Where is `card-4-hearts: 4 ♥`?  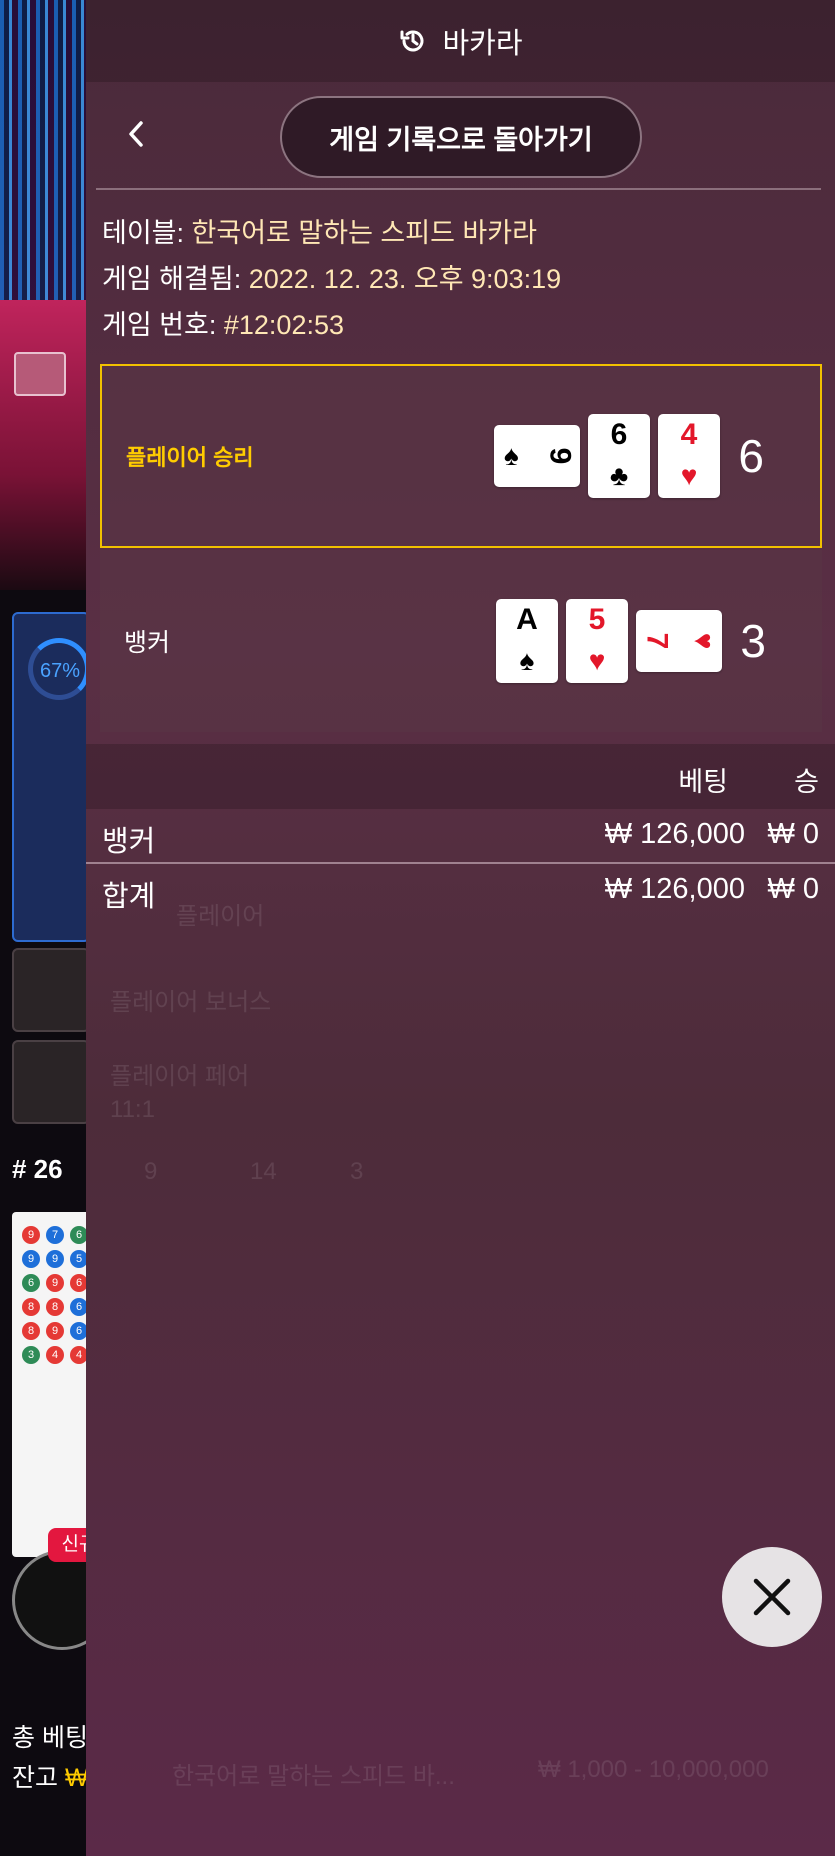
card-4-hearts: 4 ♥ is located at coordinates (689, 456).